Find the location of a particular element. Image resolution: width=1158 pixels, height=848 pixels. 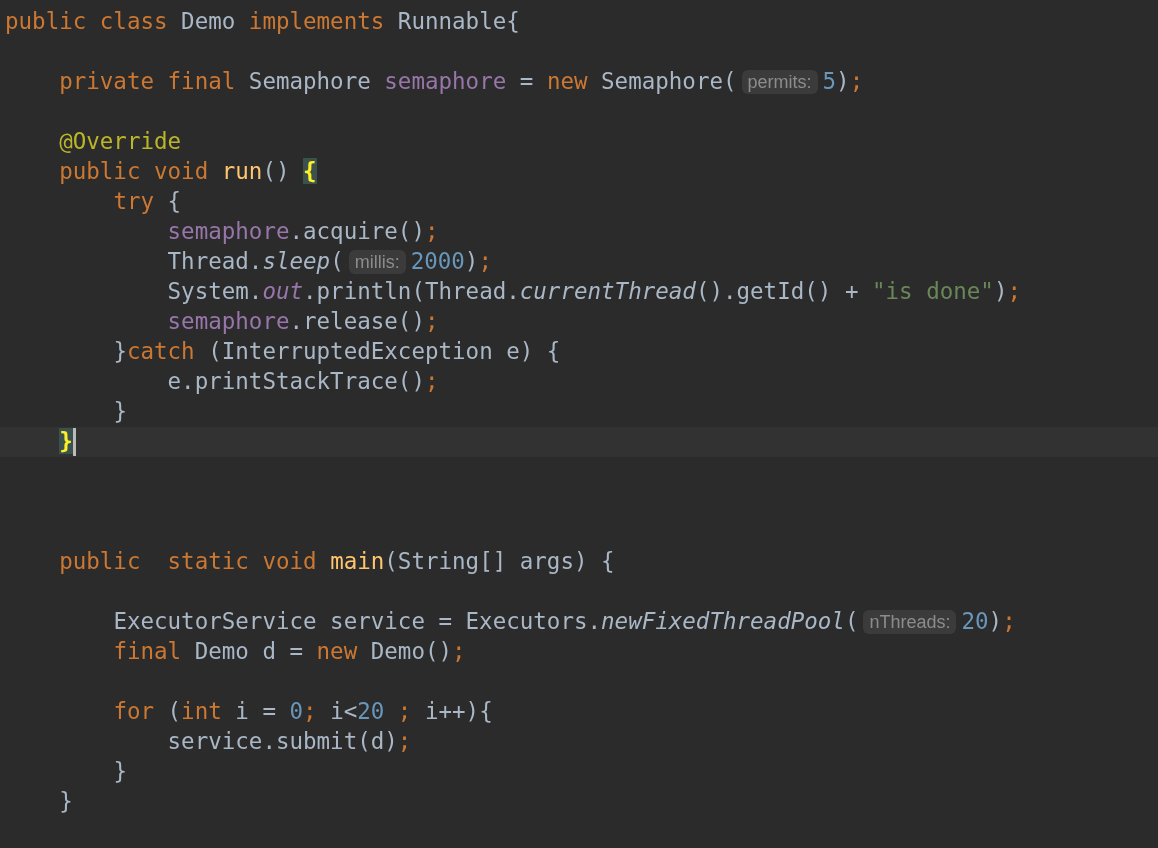

code-text: final Demo d = new Demo(); is located at coordinates (289, 652).